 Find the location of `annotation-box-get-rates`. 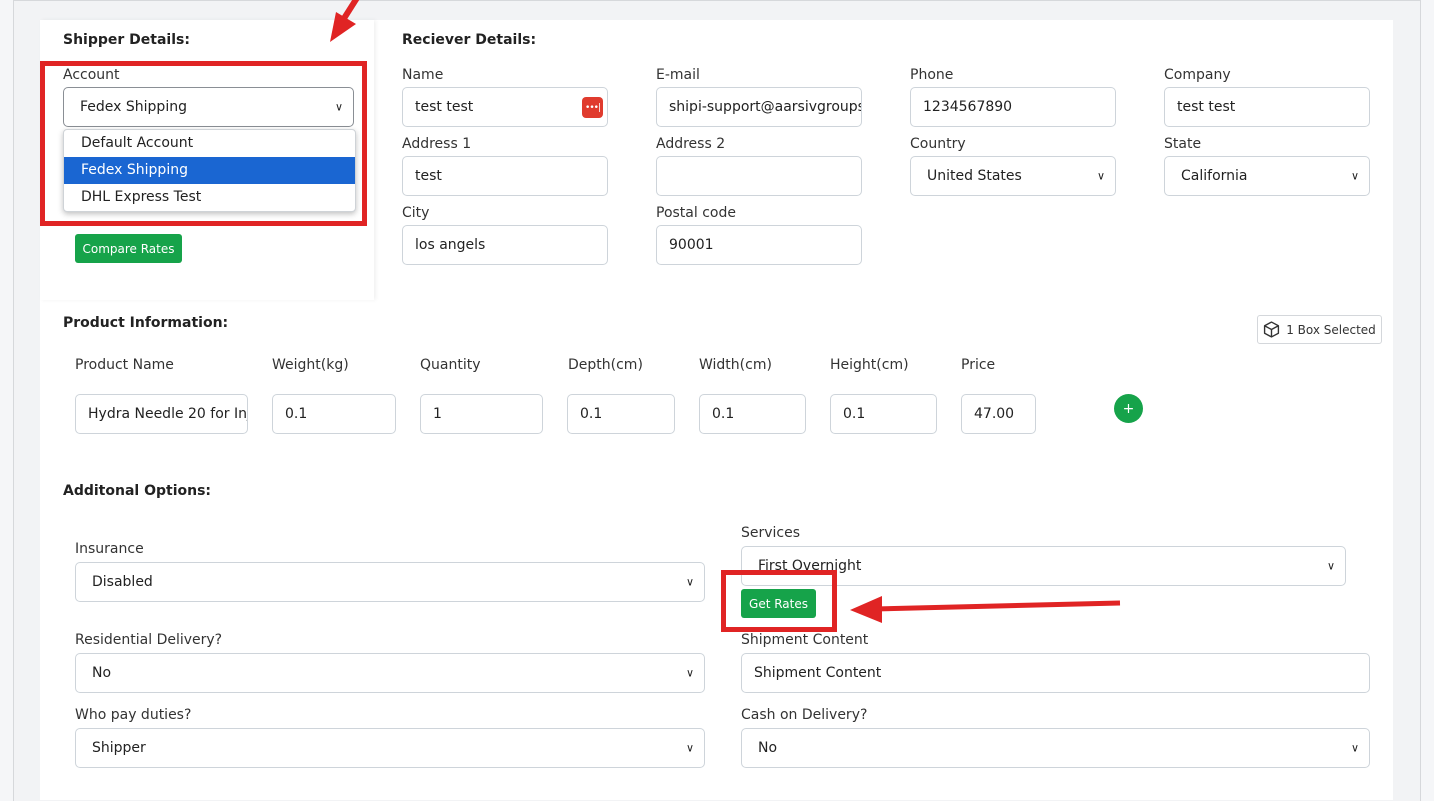

annotation-box-get-rates is located at coordinates (779, 601).